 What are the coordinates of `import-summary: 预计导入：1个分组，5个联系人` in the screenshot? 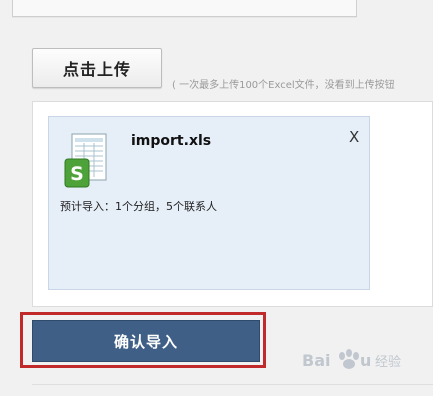 It's located at (138, 206).